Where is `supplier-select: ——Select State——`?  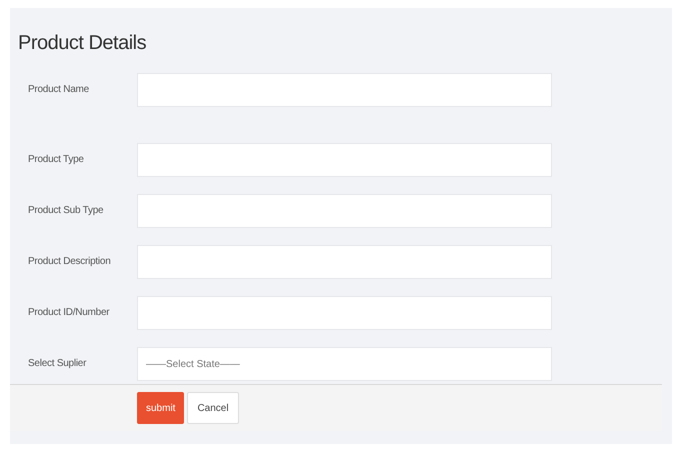
supplier-select: ——Select State—— is located at coordinates (344, 364).